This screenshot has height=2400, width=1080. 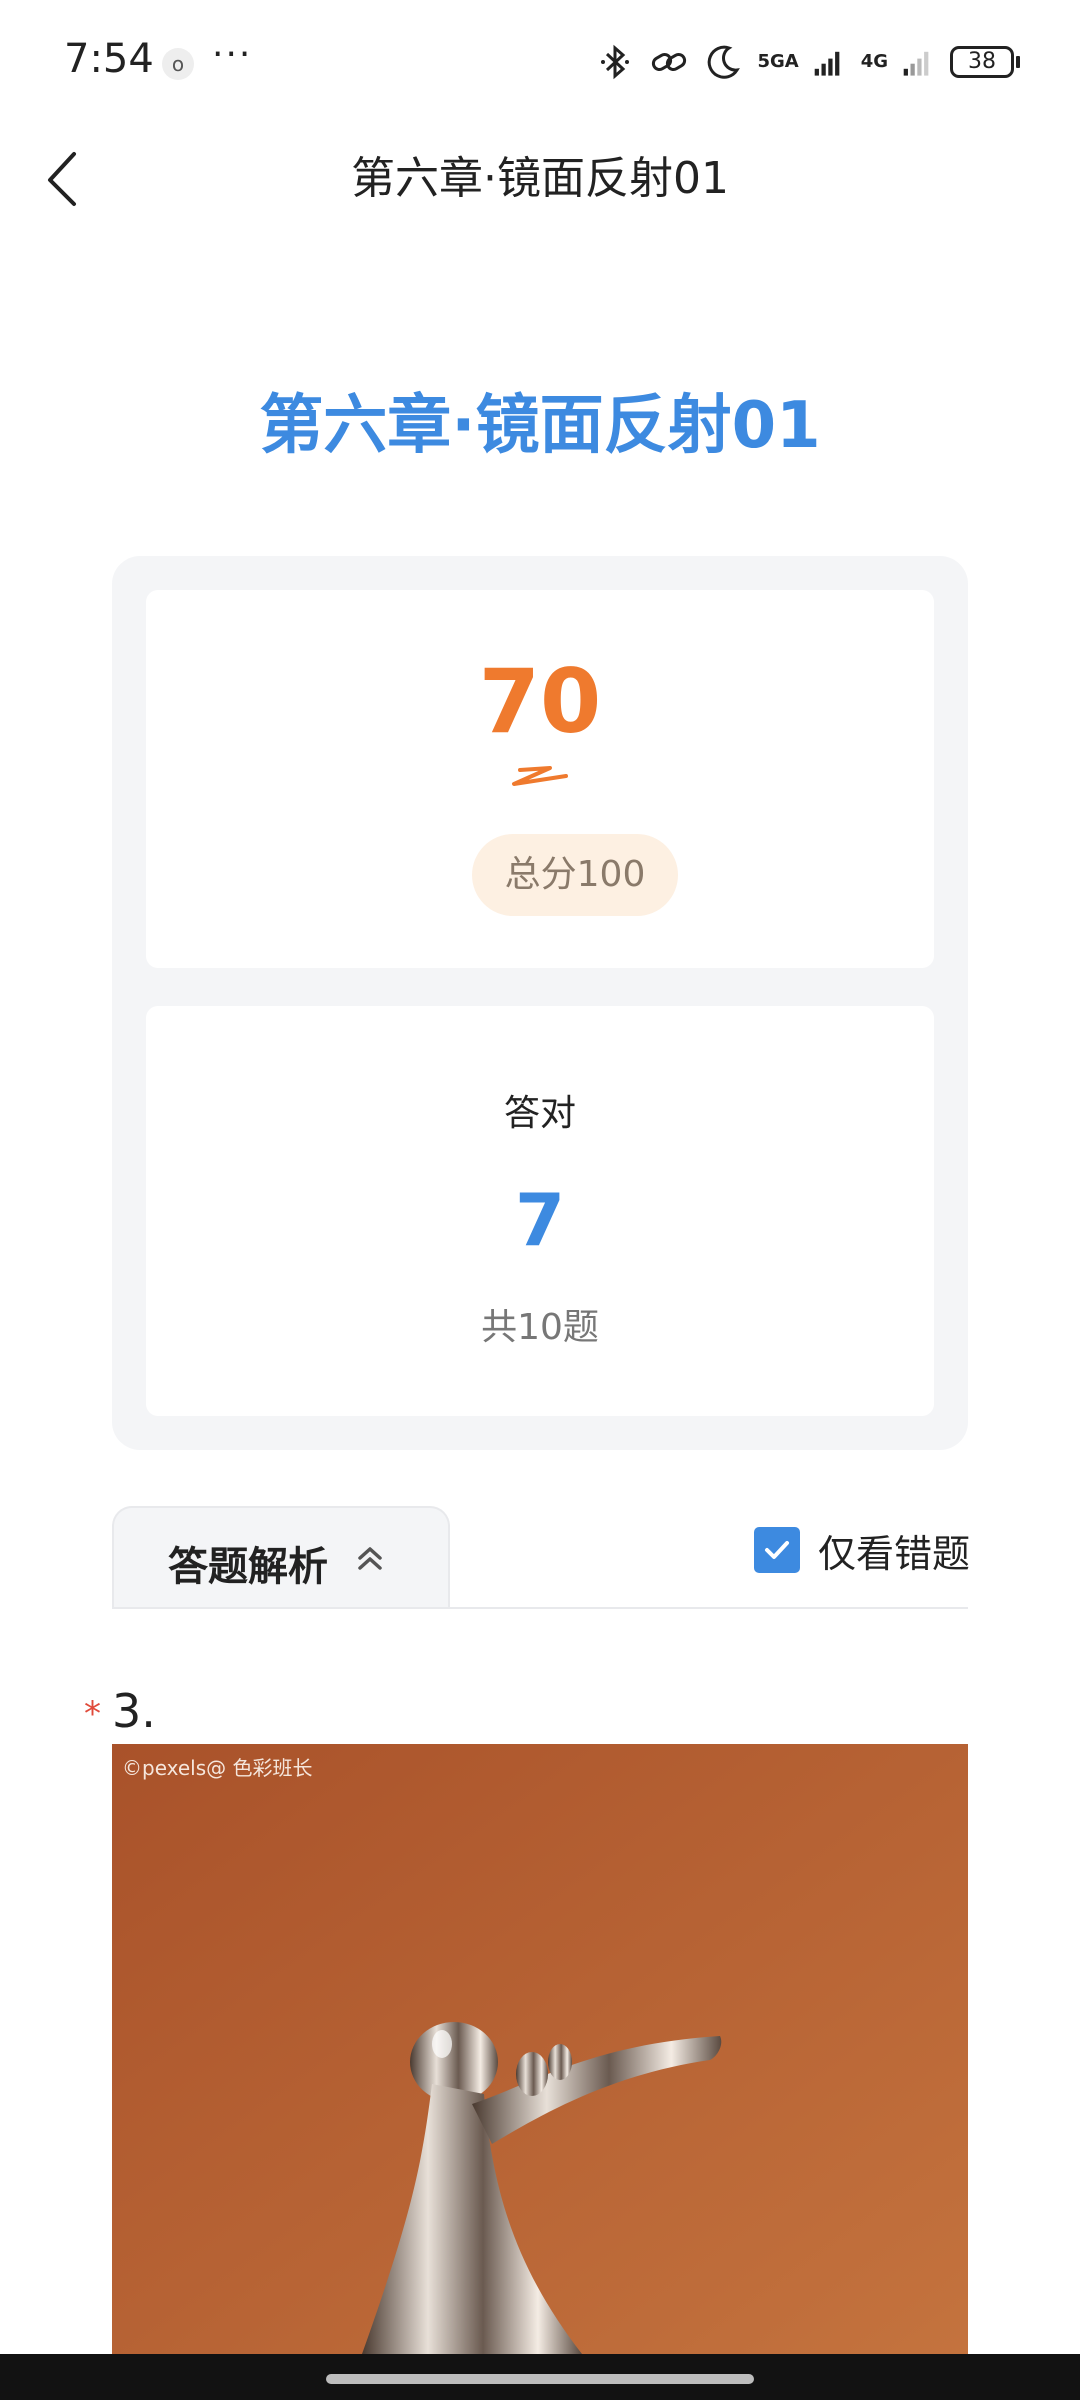 I want to click on tab-answer-analysis: 答题解析, so click(x=281, y=1557).